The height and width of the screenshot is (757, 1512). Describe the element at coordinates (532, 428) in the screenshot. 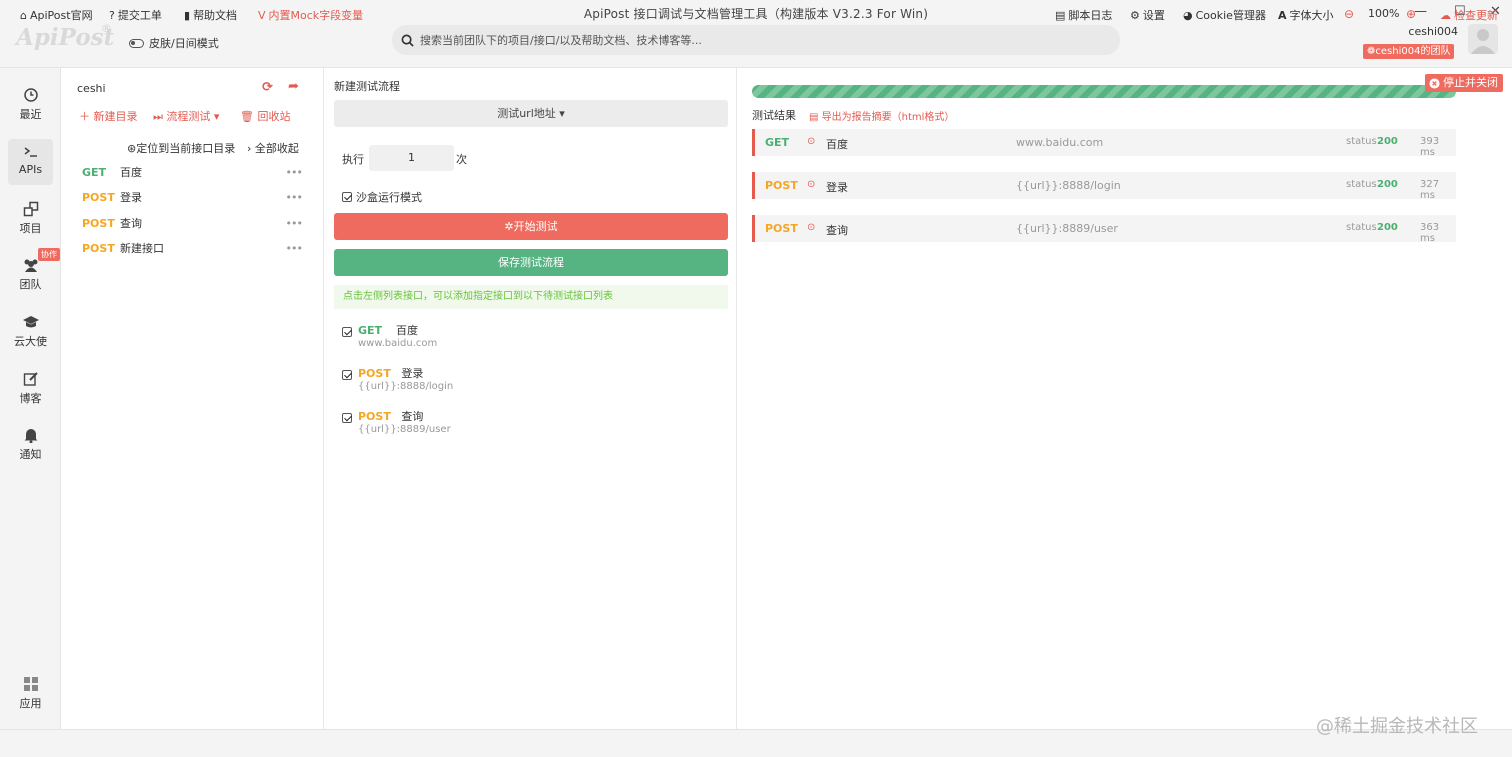

I see `flow-item: POST 查询 {{url}}:8889/user` at that location.